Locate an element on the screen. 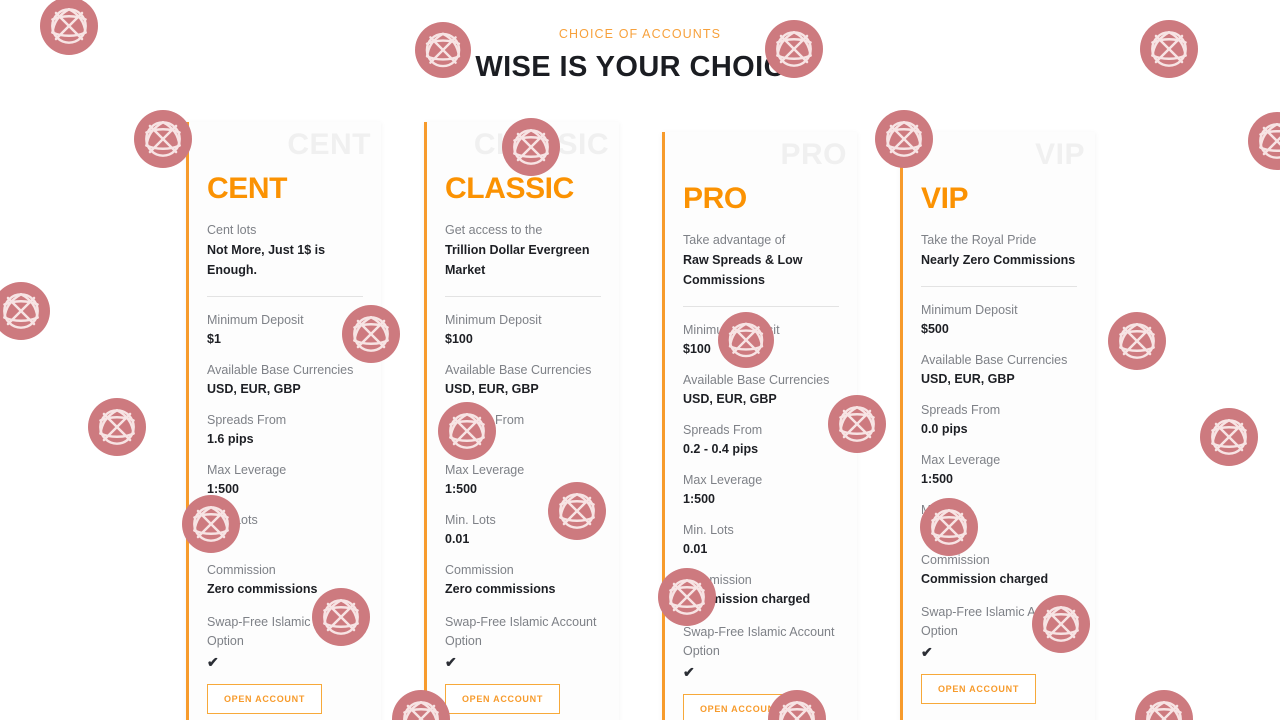  card-title: CENT is located at coordinates (247, 188).